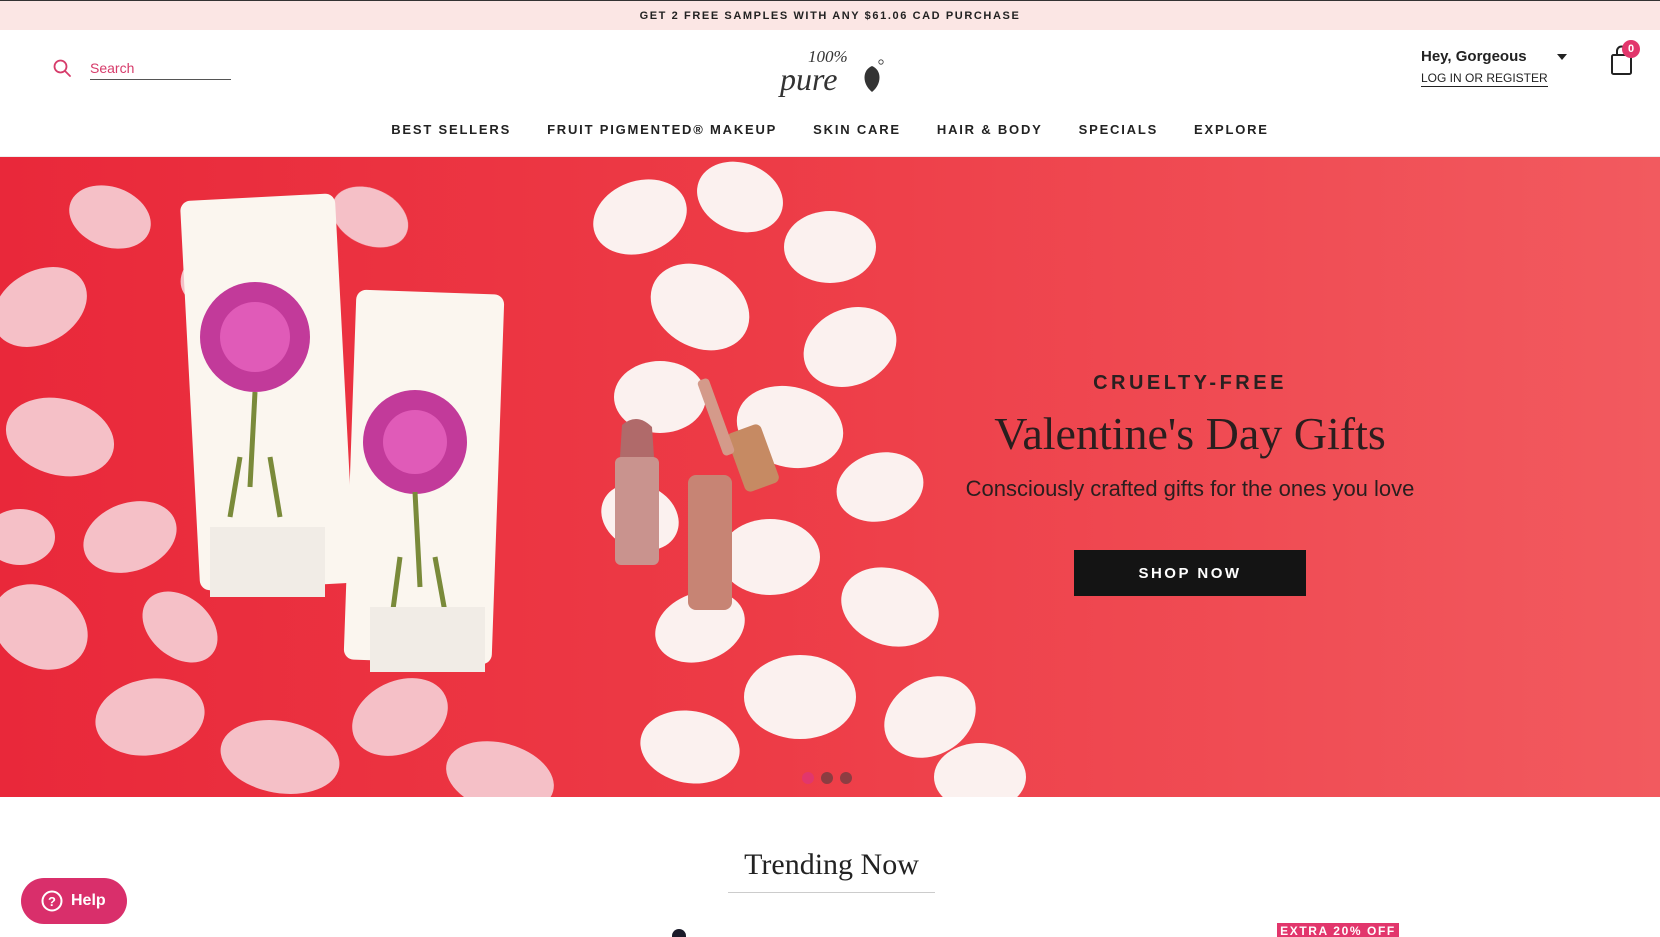 The height and width of the screenshot is (937, 1660). I want to click on account-menu: Hey, Gorgeous LOG IN OR REGISTER, so click(1494, 67).